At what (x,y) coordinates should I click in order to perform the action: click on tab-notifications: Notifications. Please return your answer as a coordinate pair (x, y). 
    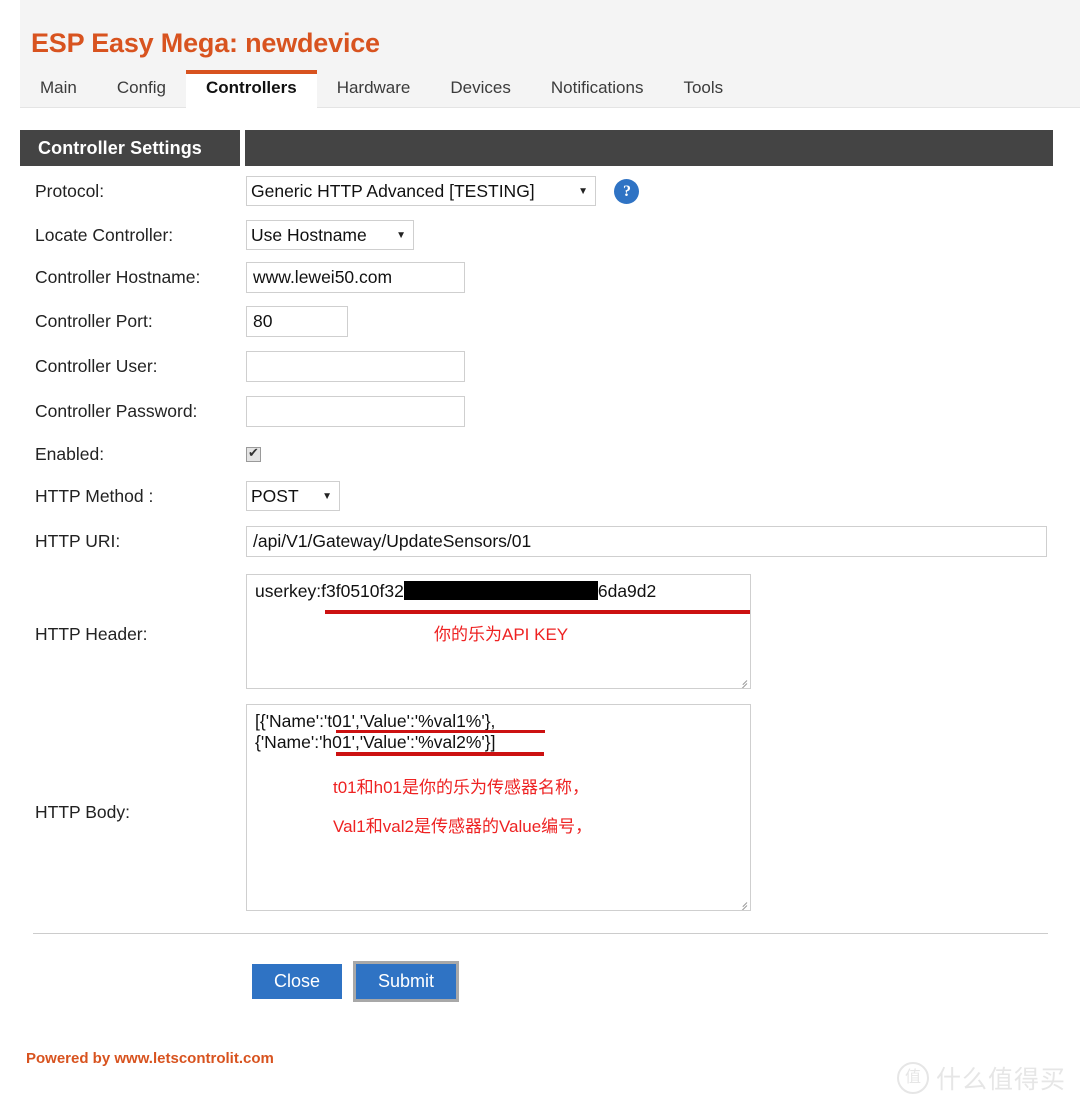
    Looking at the image, I should click on (597, 89).